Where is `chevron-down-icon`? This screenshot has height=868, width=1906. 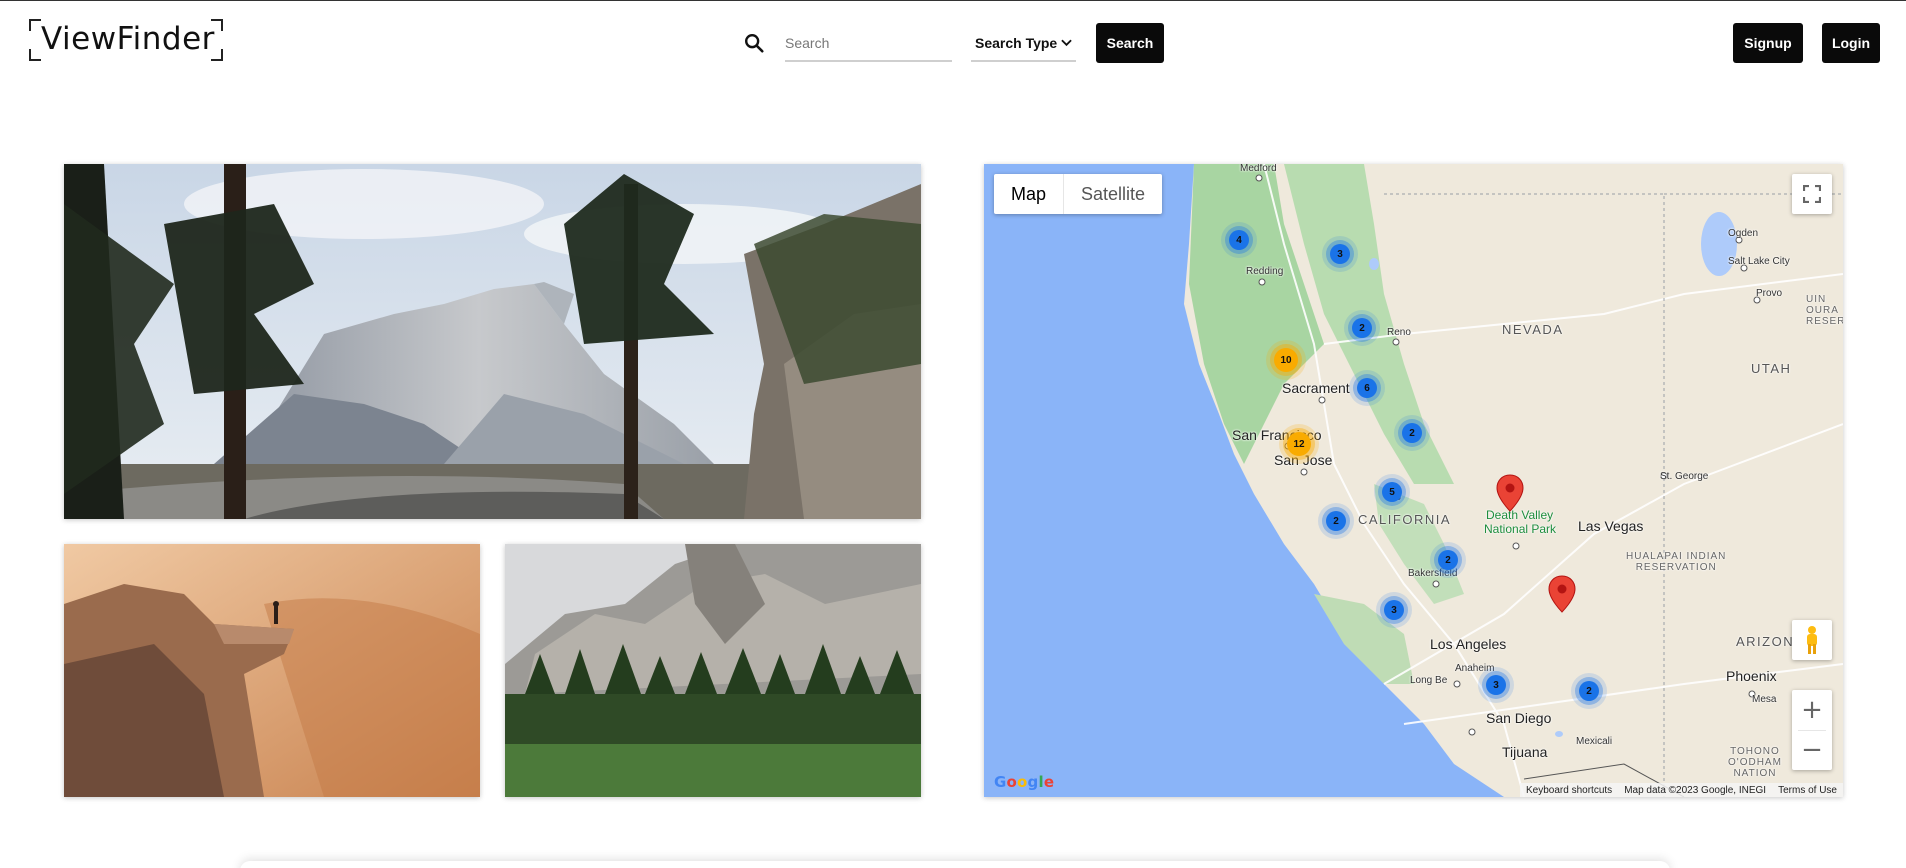 chevron-down-icon is located at coordinates (1066, 43).